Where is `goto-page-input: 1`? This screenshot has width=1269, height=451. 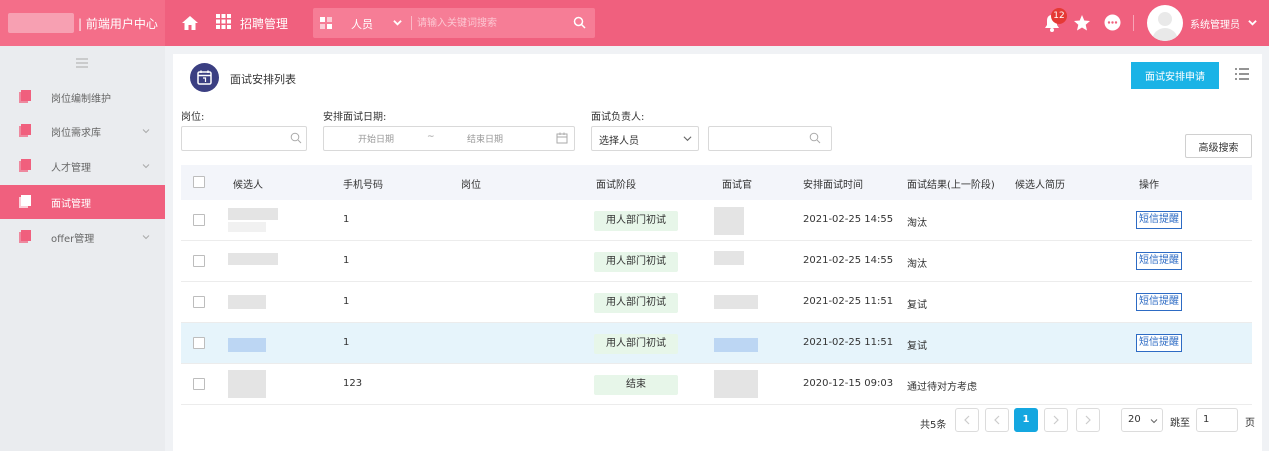
goto-page-input: 1 is located at coordinates (1217, 420).